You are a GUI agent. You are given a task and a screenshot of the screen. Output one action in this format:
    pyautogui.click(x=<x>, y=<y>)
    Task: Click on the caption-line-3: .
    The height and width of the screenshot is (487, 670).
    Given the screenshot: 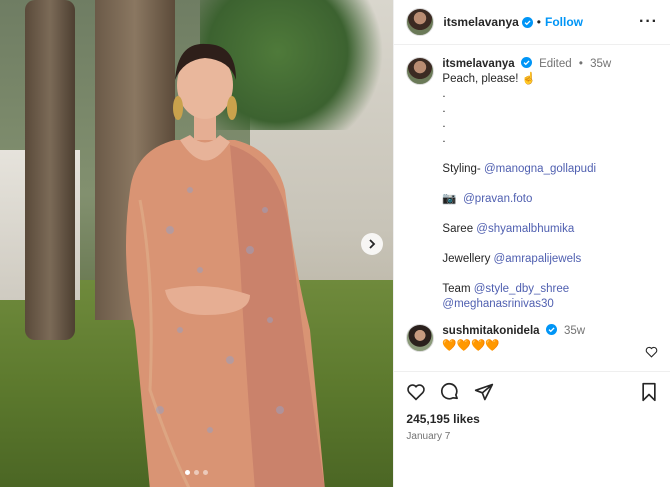 What is the action you would take?
    pyautogui.click(x=444, y=109)
    